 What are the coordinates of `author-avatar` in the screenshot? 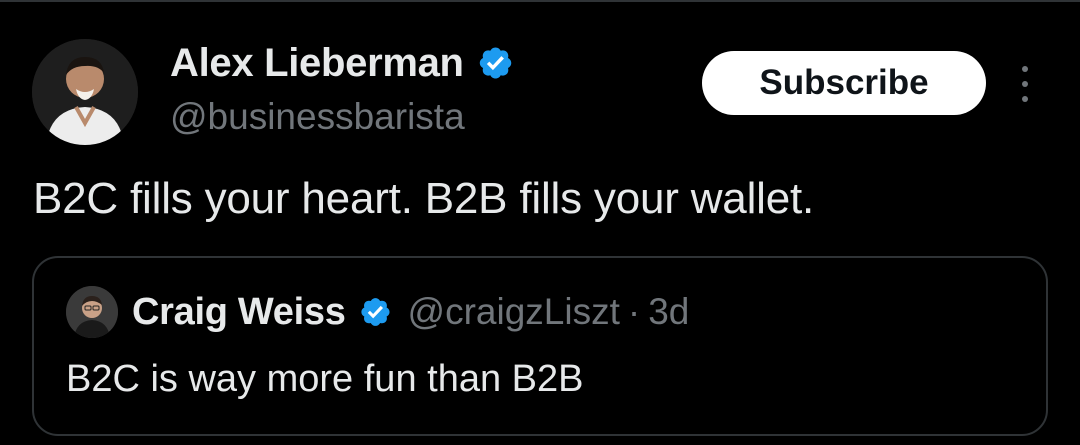 It's located at (85, 92).